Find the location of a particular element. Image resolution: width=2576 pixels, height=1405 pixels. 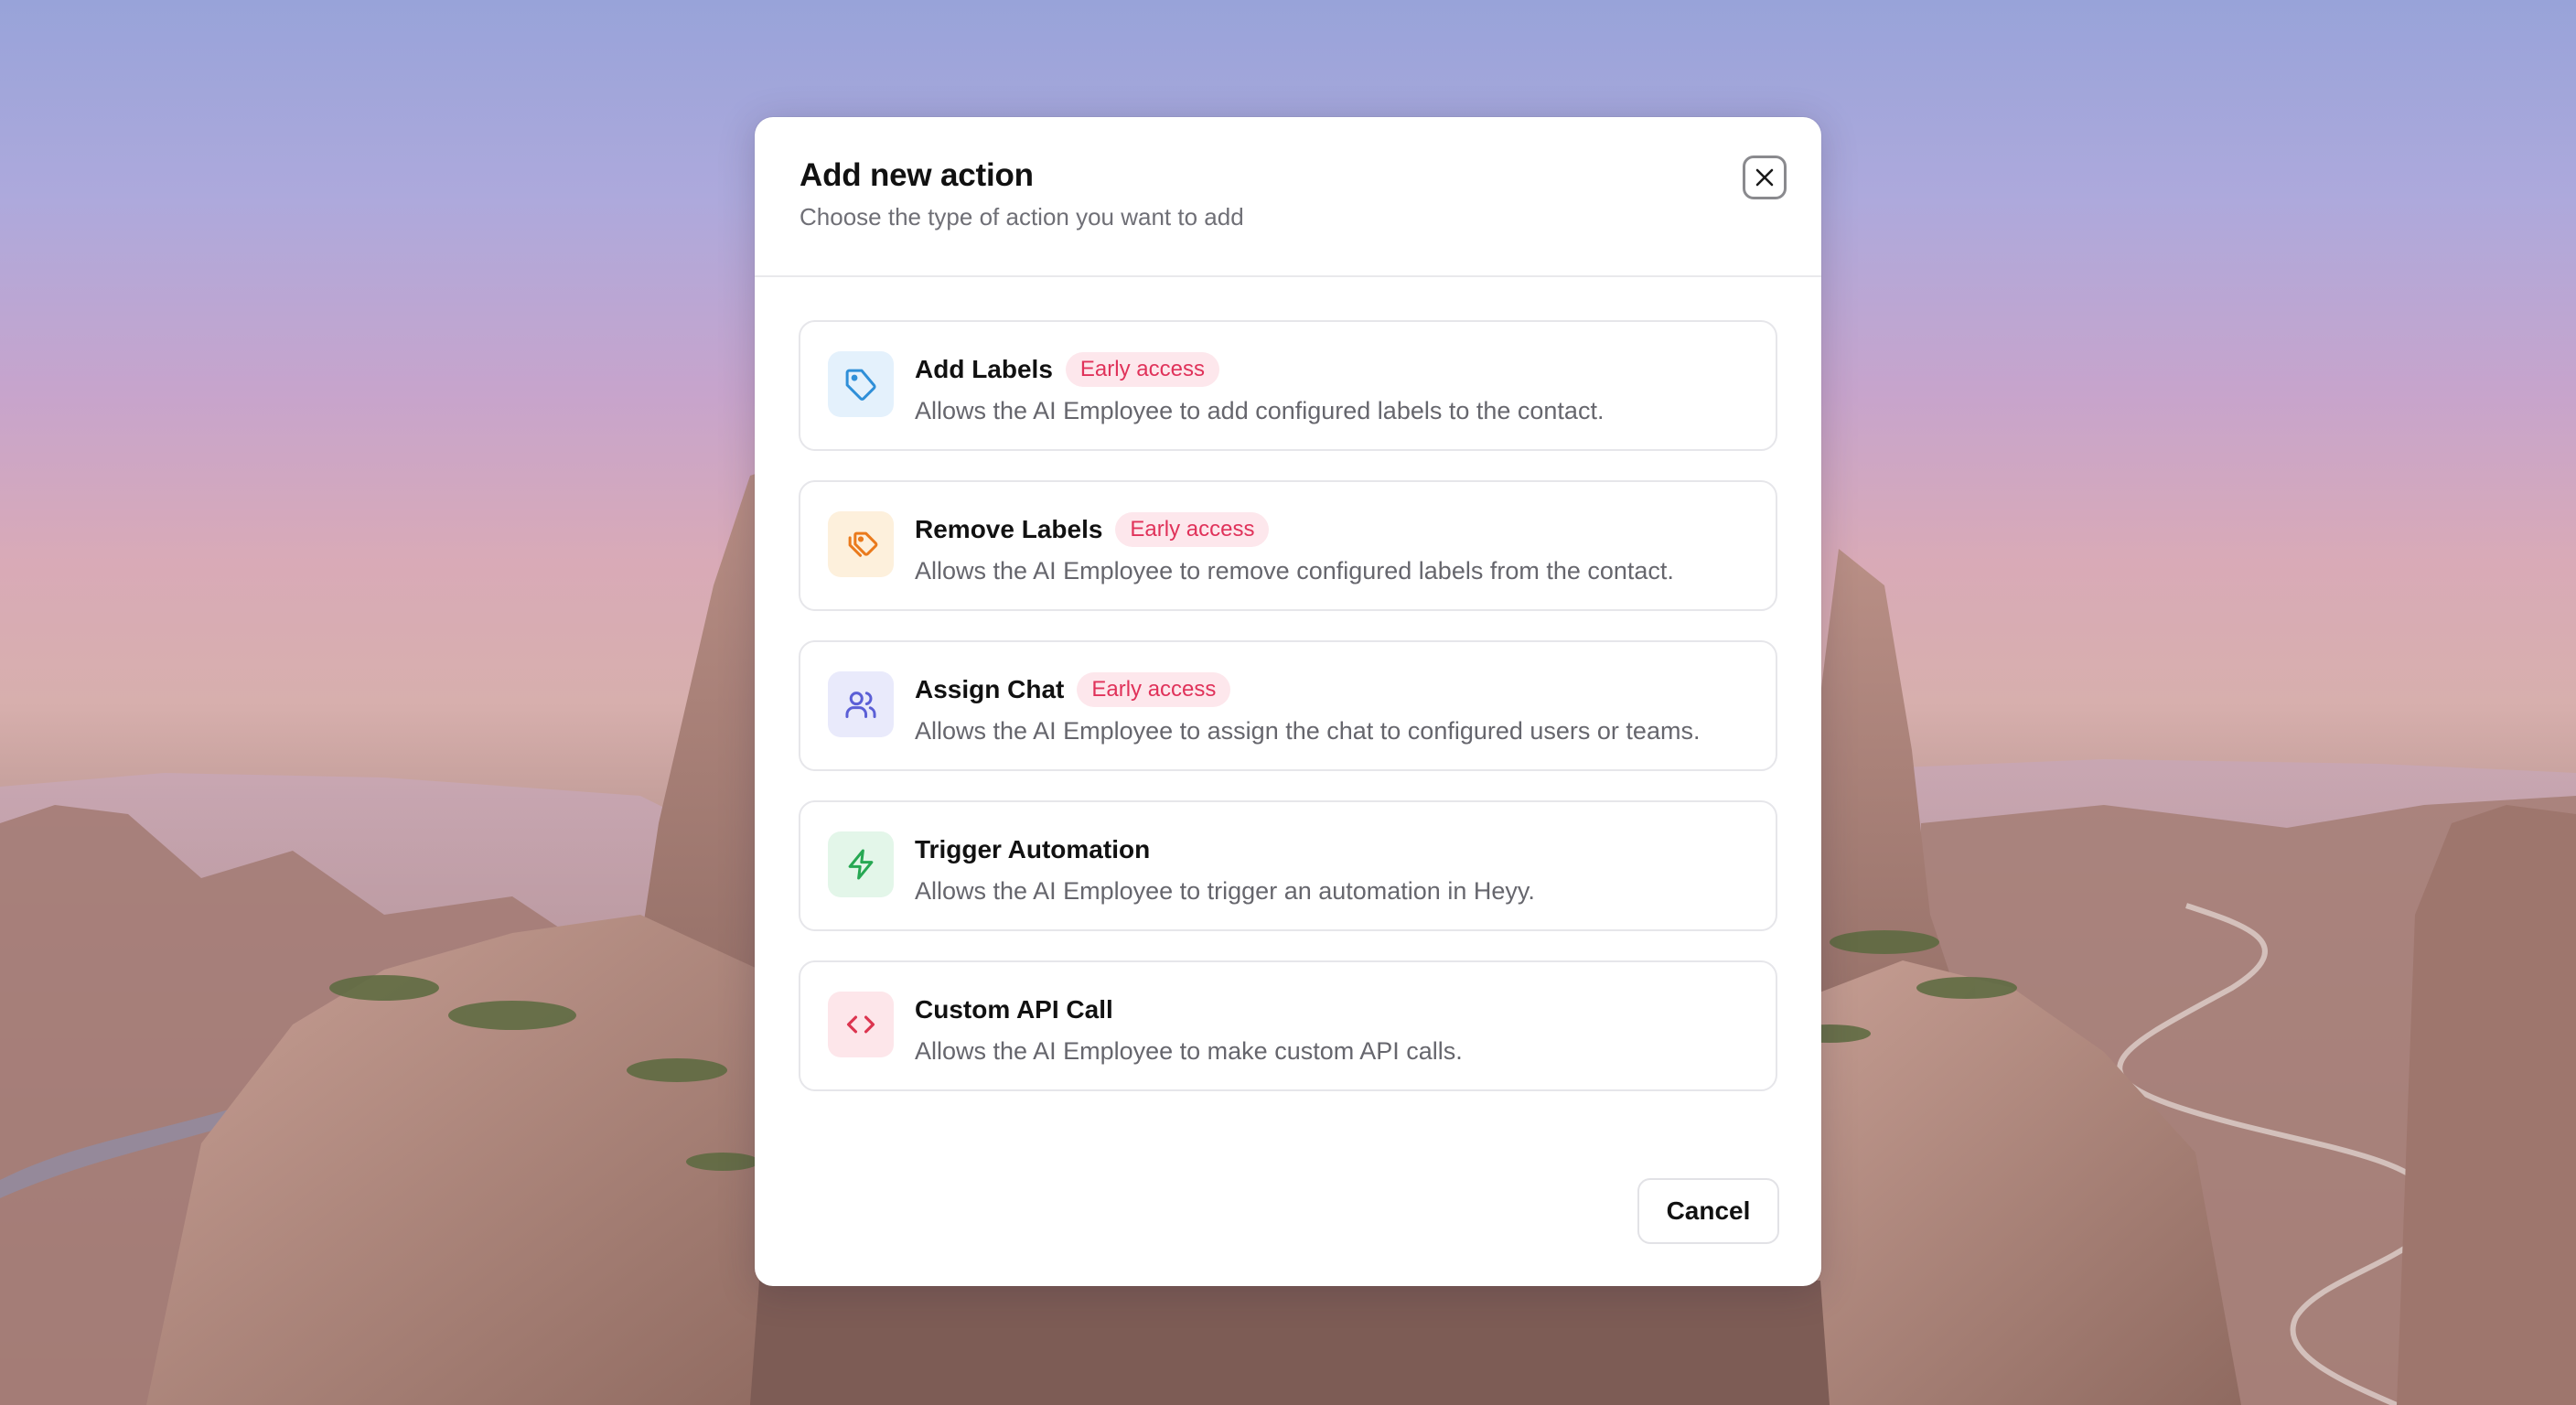

card-title-row: Custom API Call is located at coordinates (1014, 1010).